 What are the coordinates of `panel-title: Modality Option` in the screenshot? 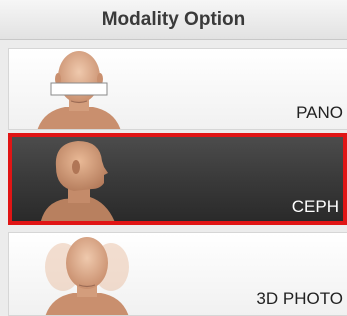 It's located at (173, 19).